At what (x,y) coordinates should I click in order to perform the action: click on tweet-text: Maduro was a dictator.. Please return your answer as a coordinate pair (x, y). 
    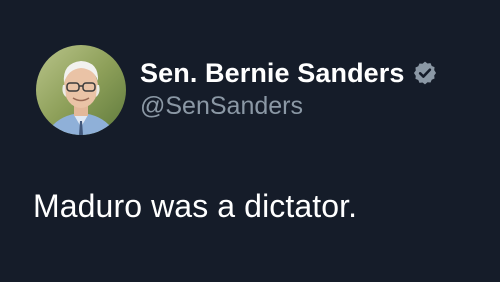
    Looking at the image, I should click on (195, 206).